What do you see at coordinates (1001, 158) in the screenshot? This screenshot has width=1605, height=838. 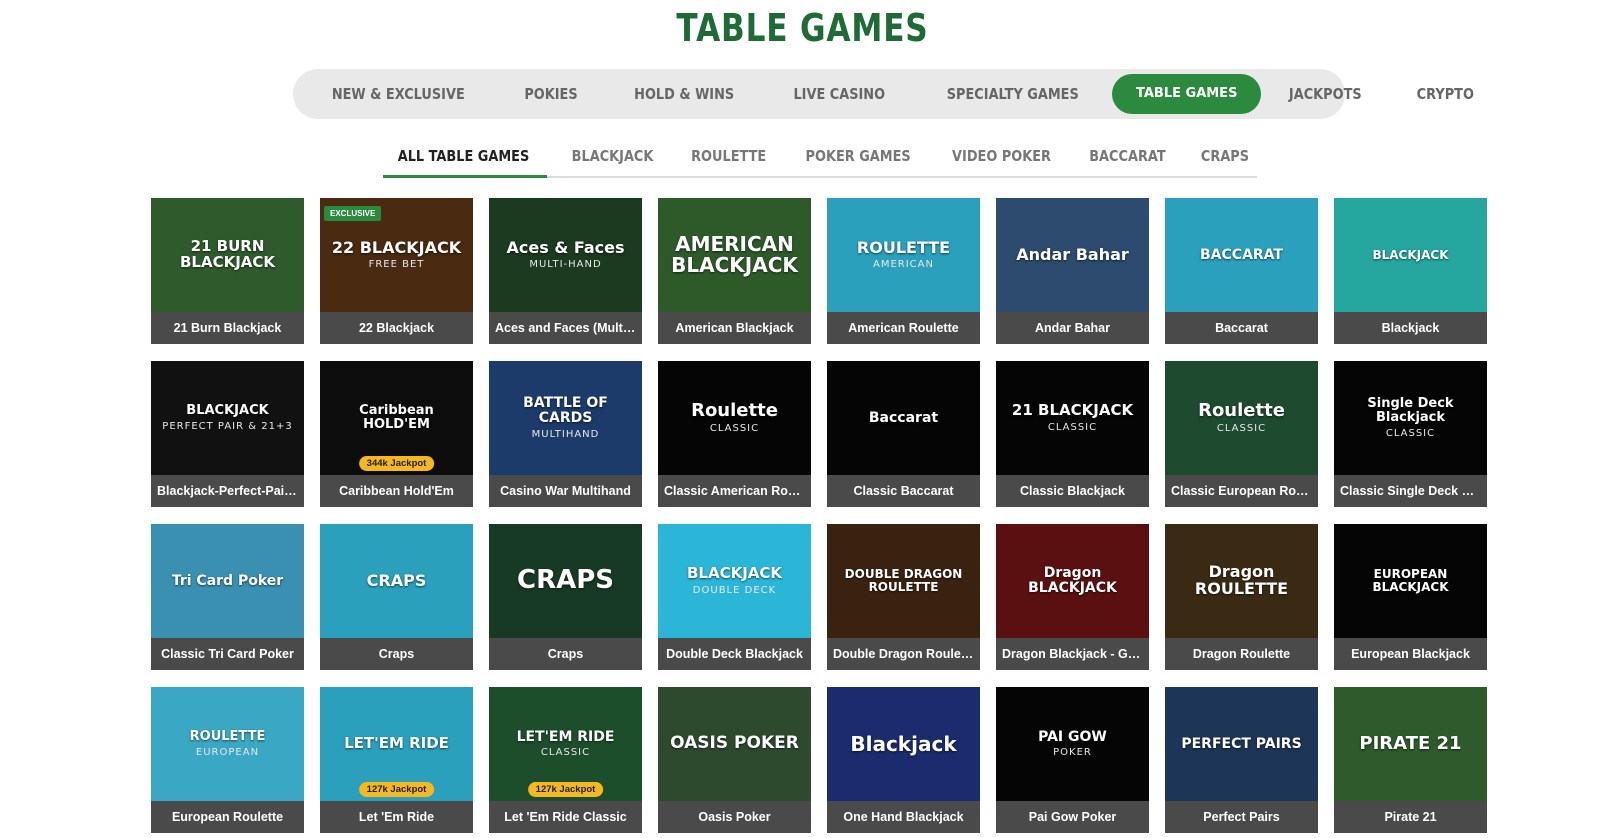 I see `subtab-video-poker: VIDEO POKER` at bounding box center [1001, 158].